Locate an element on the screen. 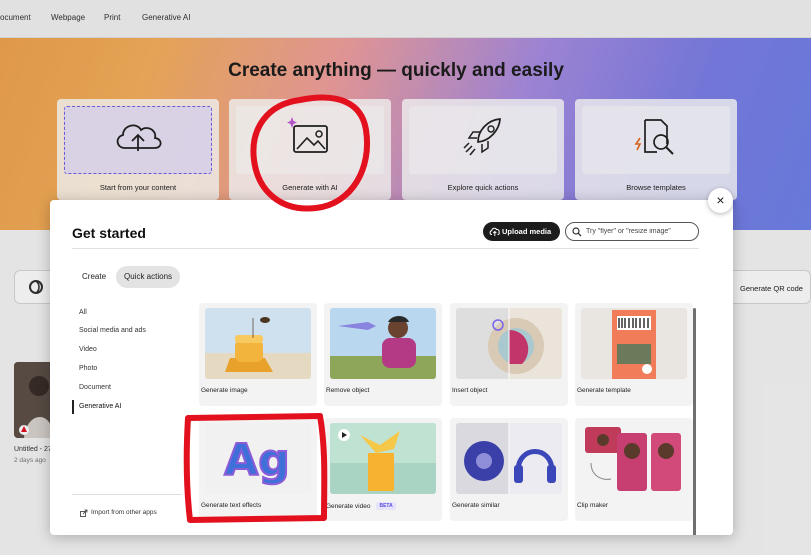 This screenshot has width=811, height=555. upload-media-label: Upload media is located at coordinates (527, 231).